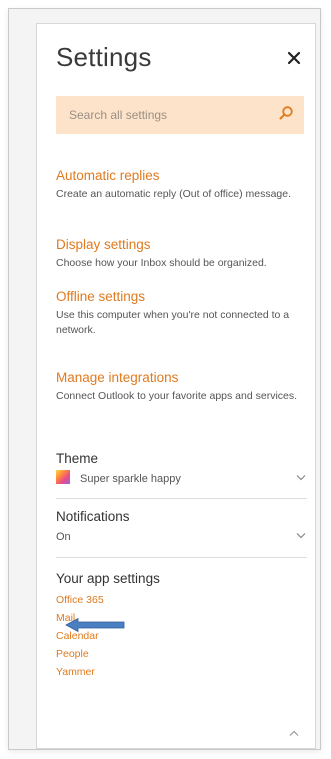 The image size is (331, 759). Describe the element at coordinates (77, 458) in the screenshot. I see `theme-label: Theme` at that location.